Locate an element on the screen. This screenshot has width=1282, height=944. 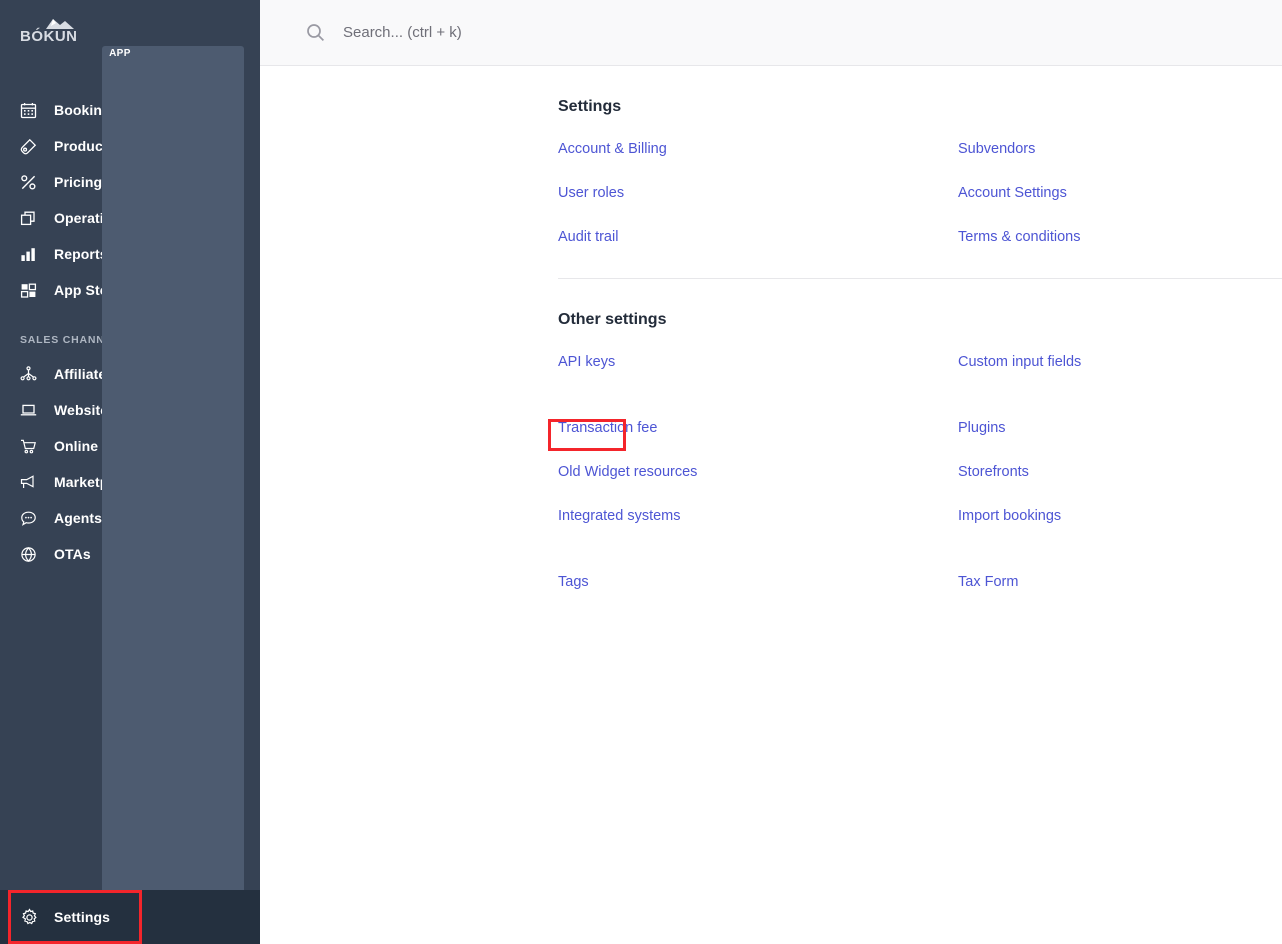
layers-icon is located at coordinates (33, 218).